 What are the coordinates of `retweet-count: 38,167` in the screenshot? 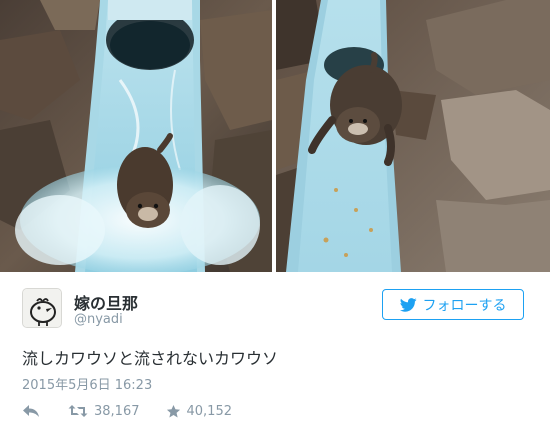 It's located at (117, 411).